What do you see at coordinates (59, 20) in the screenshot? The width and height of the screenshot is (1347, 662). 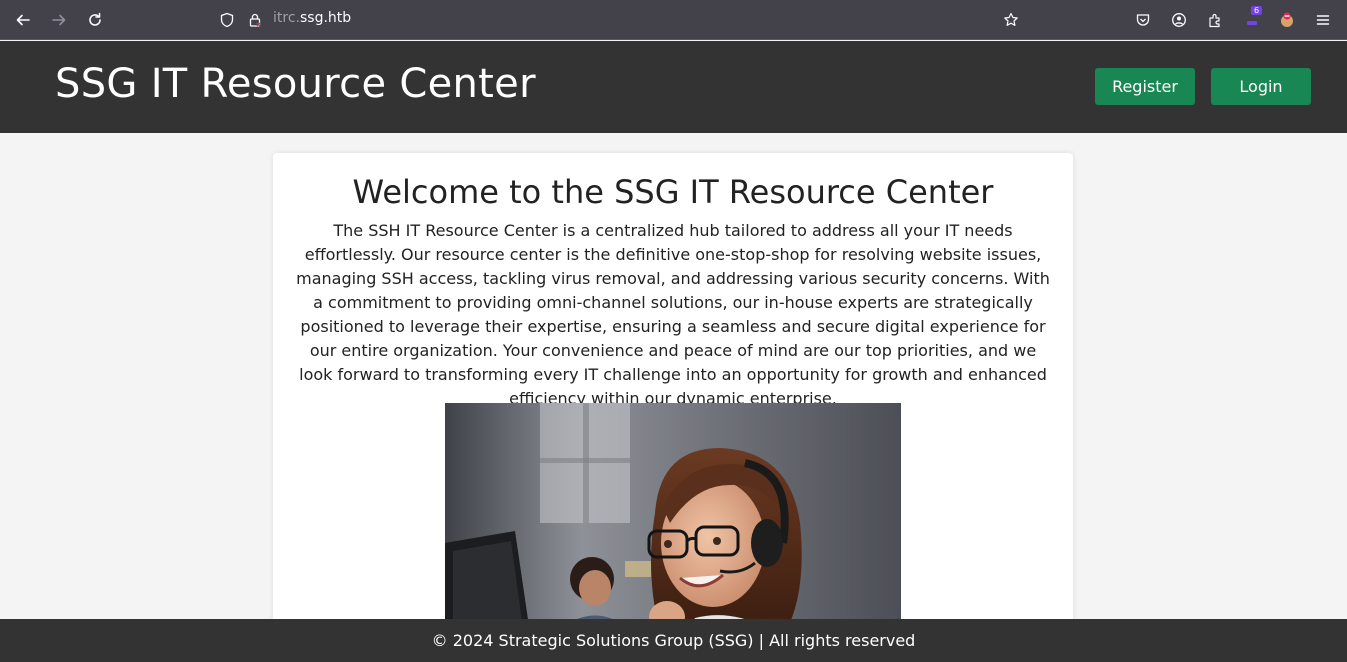 I see `forward-icon` at bounding box center [59, 20].